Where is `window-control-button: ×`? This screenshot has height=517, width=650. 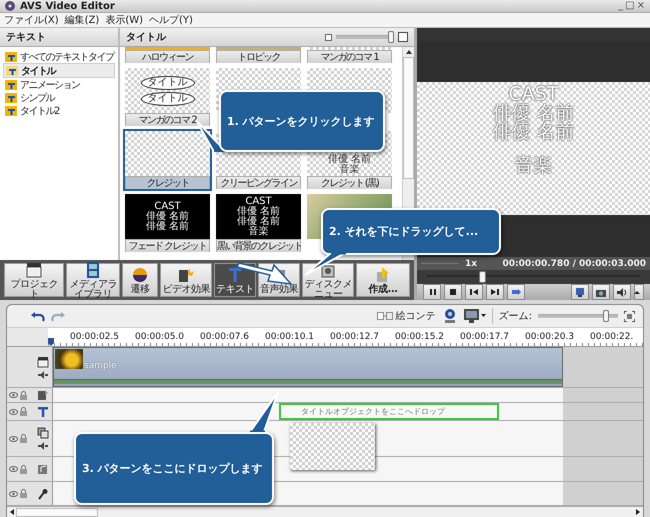 window-control-button: × is located at coordinates (641, 6).